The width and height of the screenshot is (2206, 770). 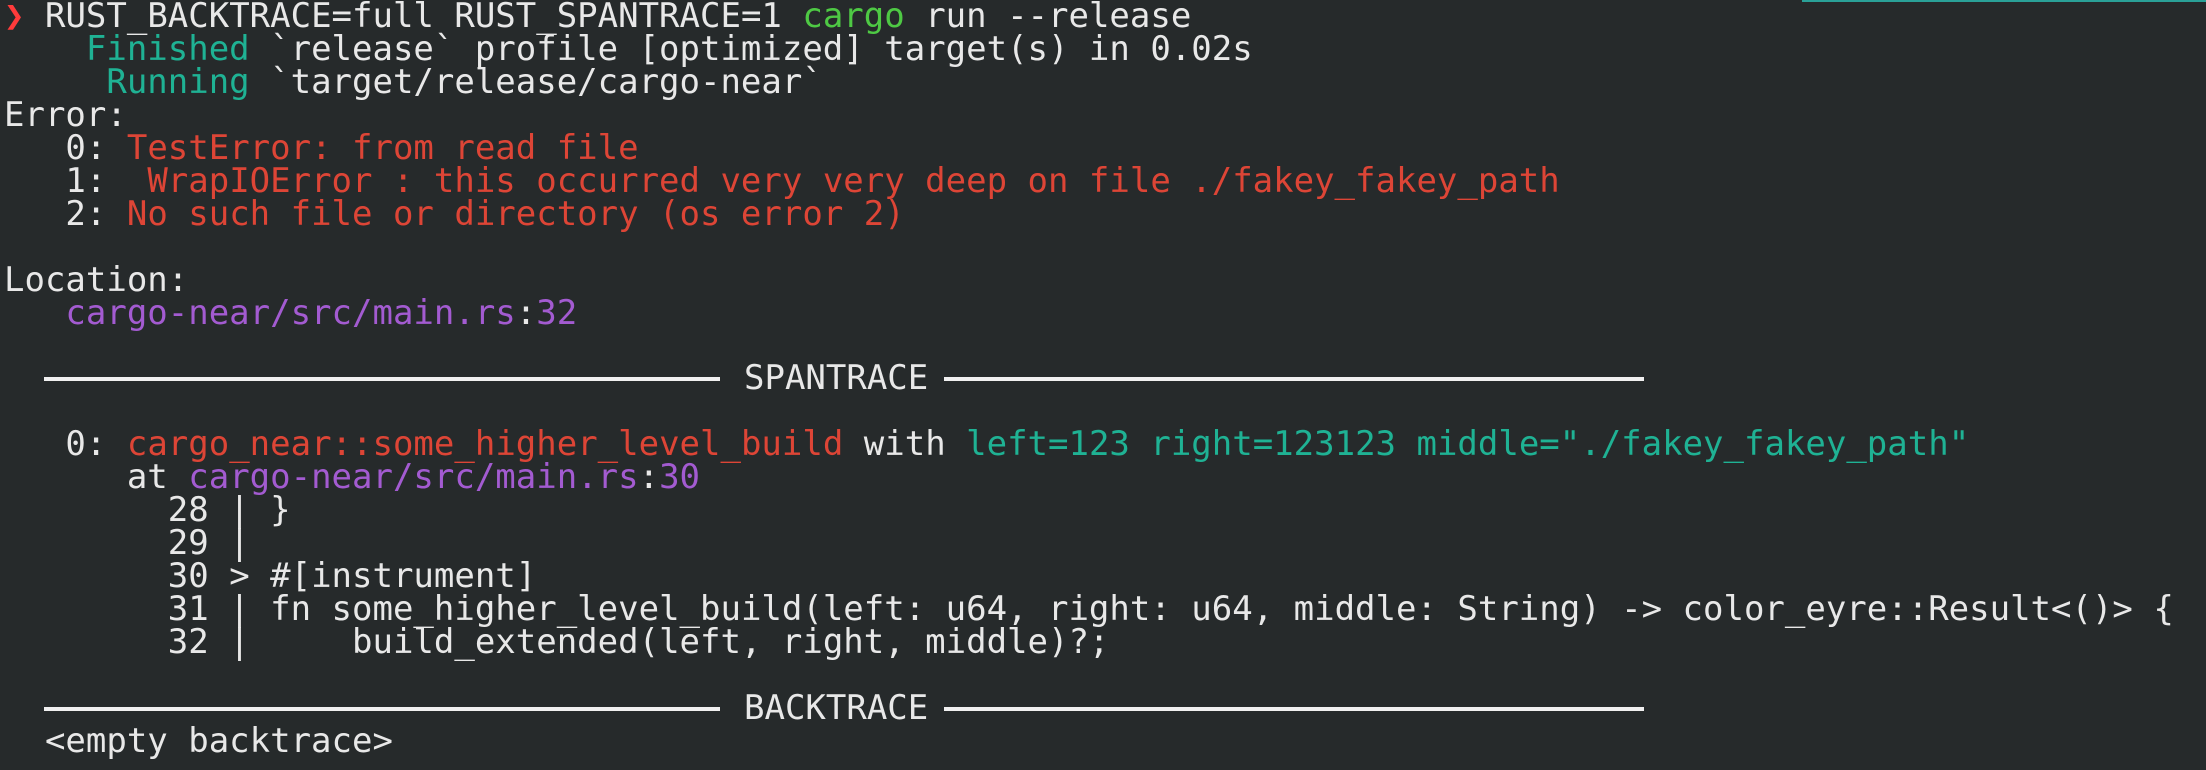 I want to click on backtrace-empty-text: <empty backtrace>, so click(x=218, y=741).